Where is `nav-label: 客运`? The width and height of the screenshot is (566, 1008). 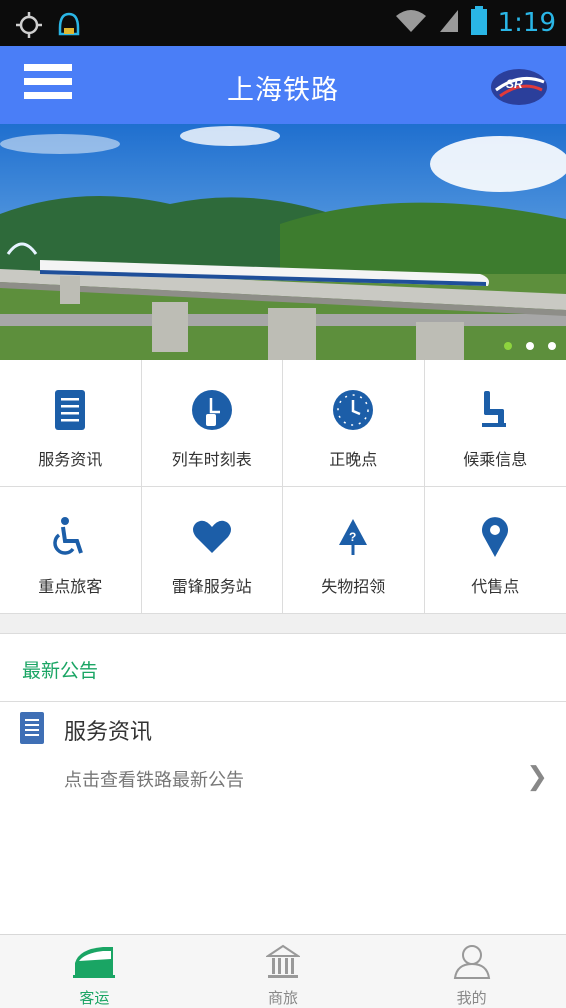 nav-label: 客运 is located at coordinates (94, 998).